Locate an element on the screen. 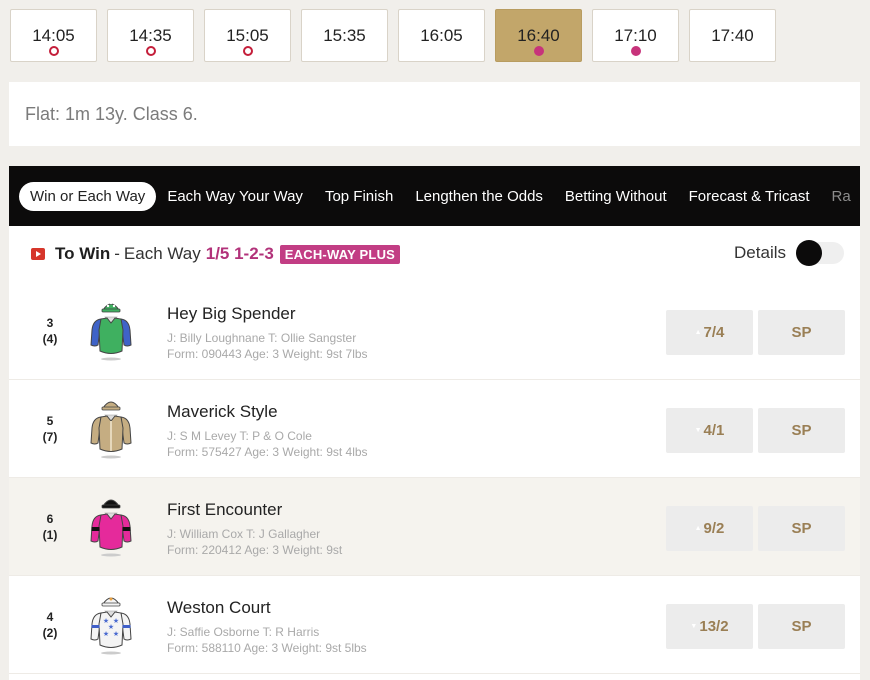  jockey-silk-icon: ★ ★★★ ★ is located at coordinates (111, 626).